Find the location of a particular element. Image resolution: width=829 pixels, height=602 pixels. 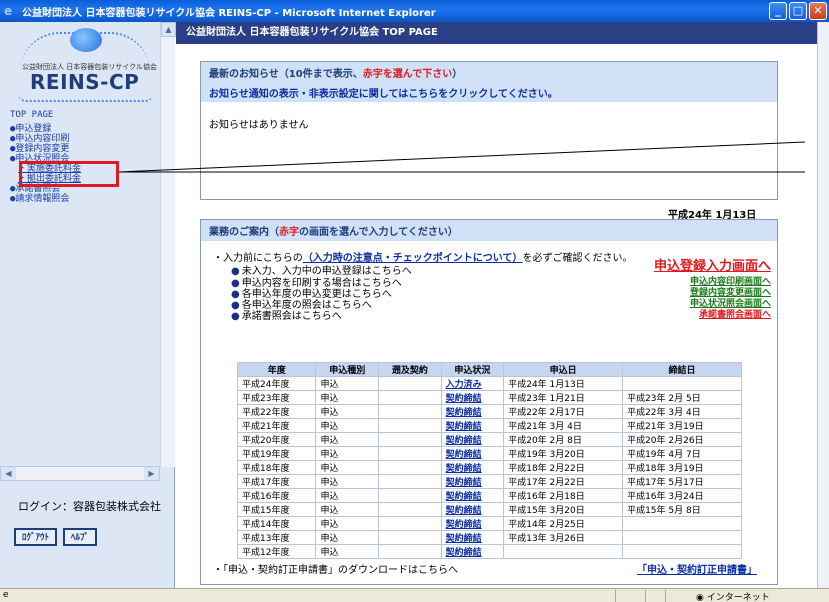

zone-indicator: ◉ インターネット is located at coordinates (747, 596).